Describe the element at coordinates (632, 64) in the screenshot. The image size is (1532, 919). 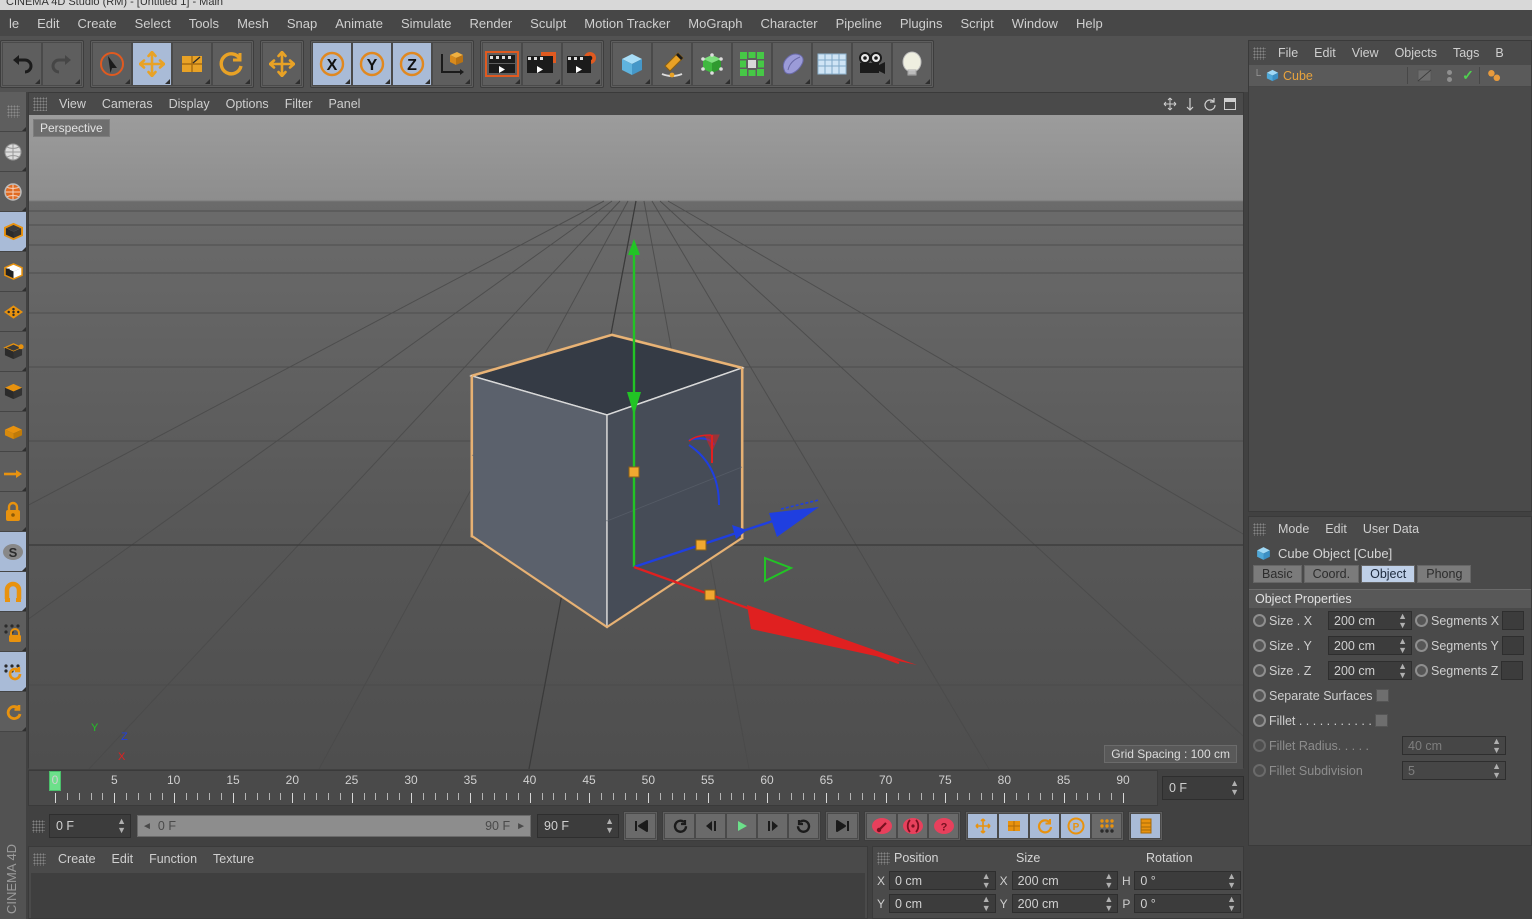
I see `cube-primitive-button` at that location.